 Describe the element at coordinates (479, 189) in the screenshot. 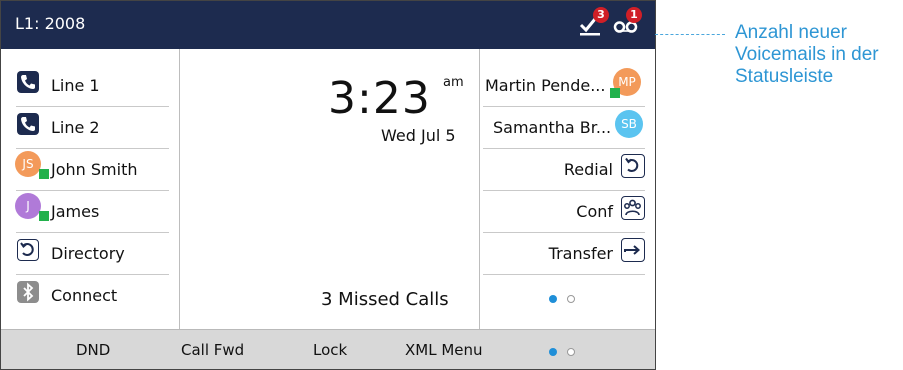

I see `right-column-divider` at that location.